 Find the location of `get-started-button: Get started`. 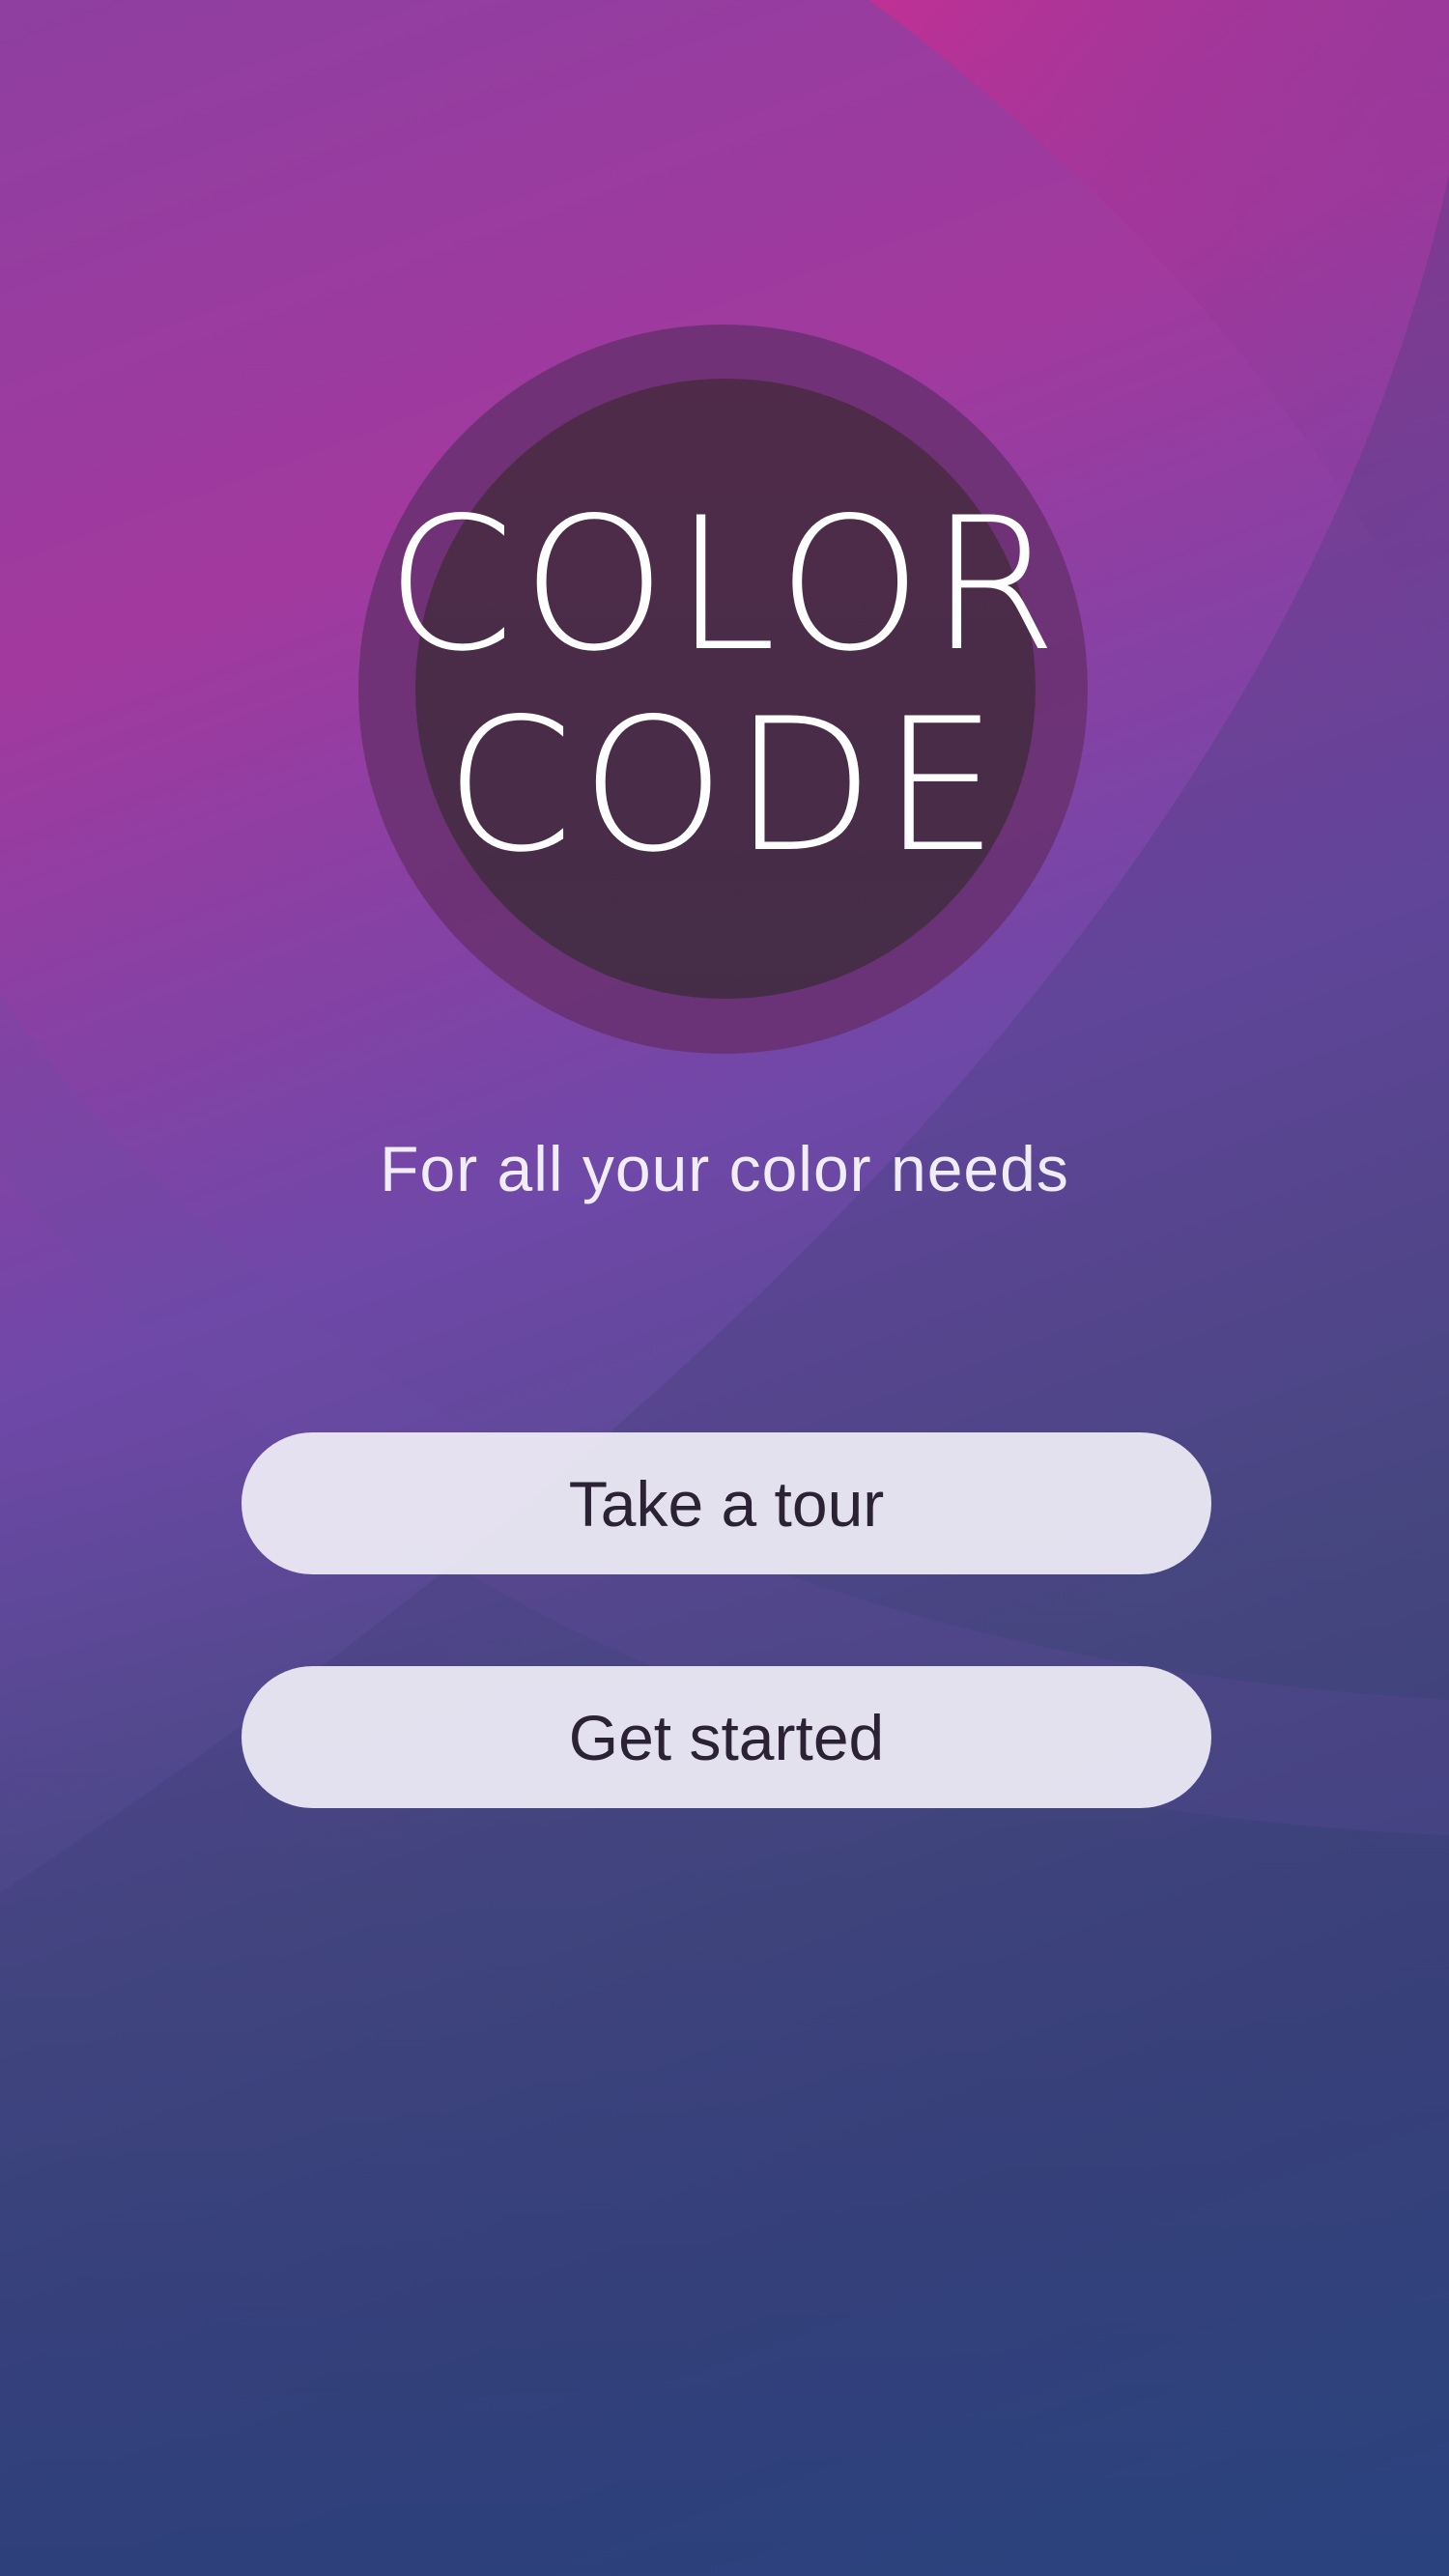

get-started-button: Get started is located at coordinates (726, 1737).